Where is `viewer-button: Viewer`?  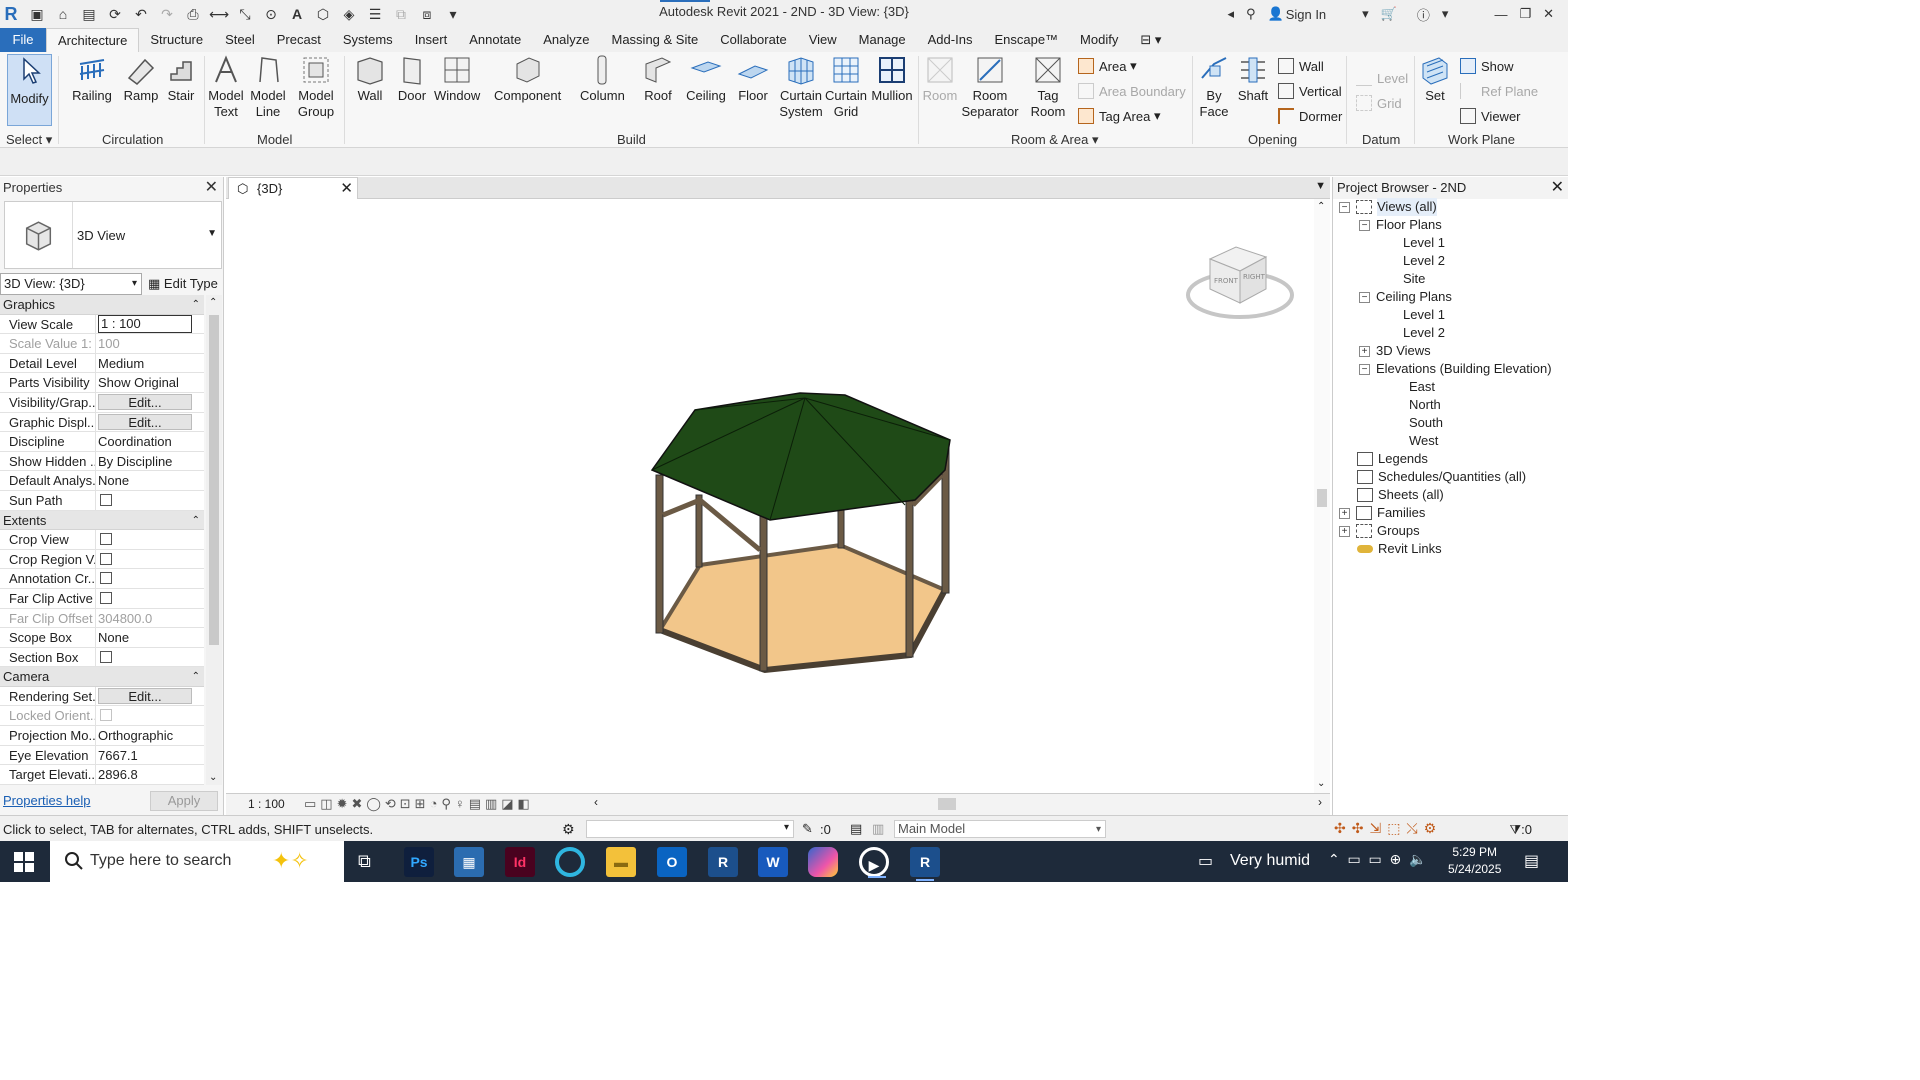 viewer-button: Viewer is located at coordinates (1490, 116).